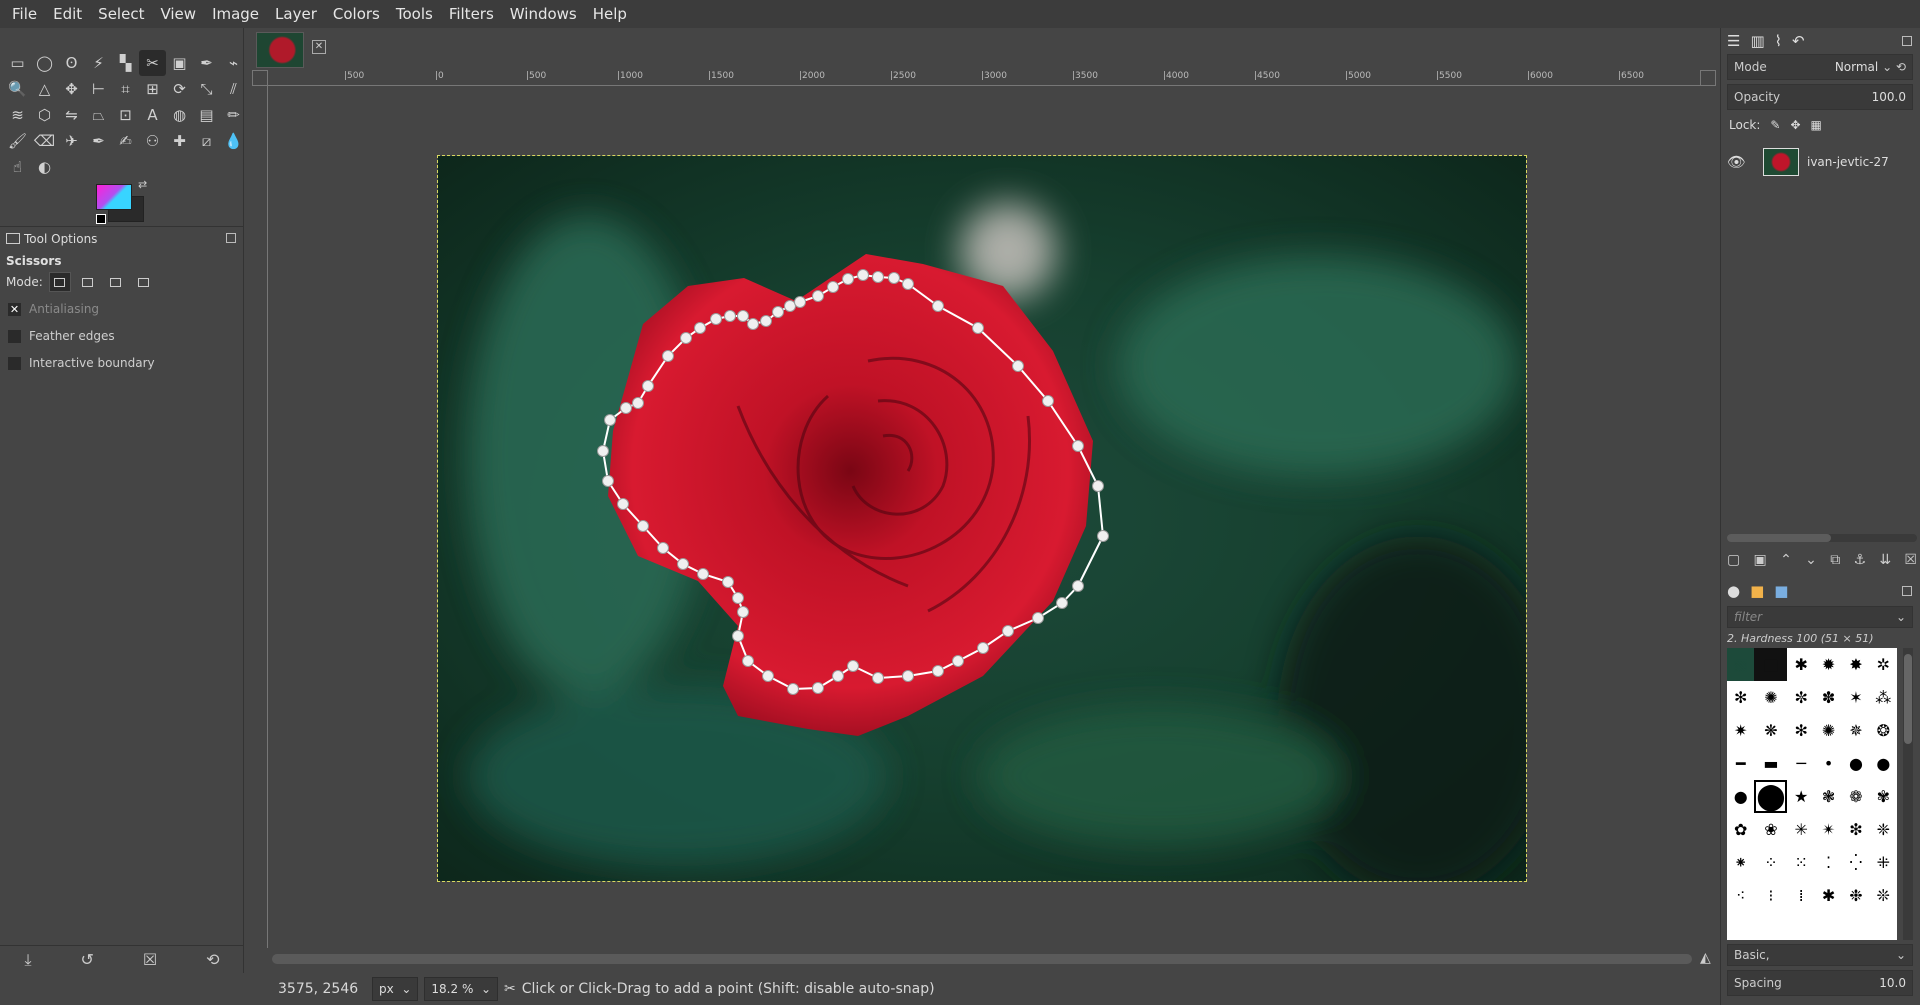 The height and width of the screenshot is (1005, 1920). What do you see at coordinates (152, 63) in the screenshot?
I see `scissors-select-tool-icon: ✂` at bounding box center [152, 63].